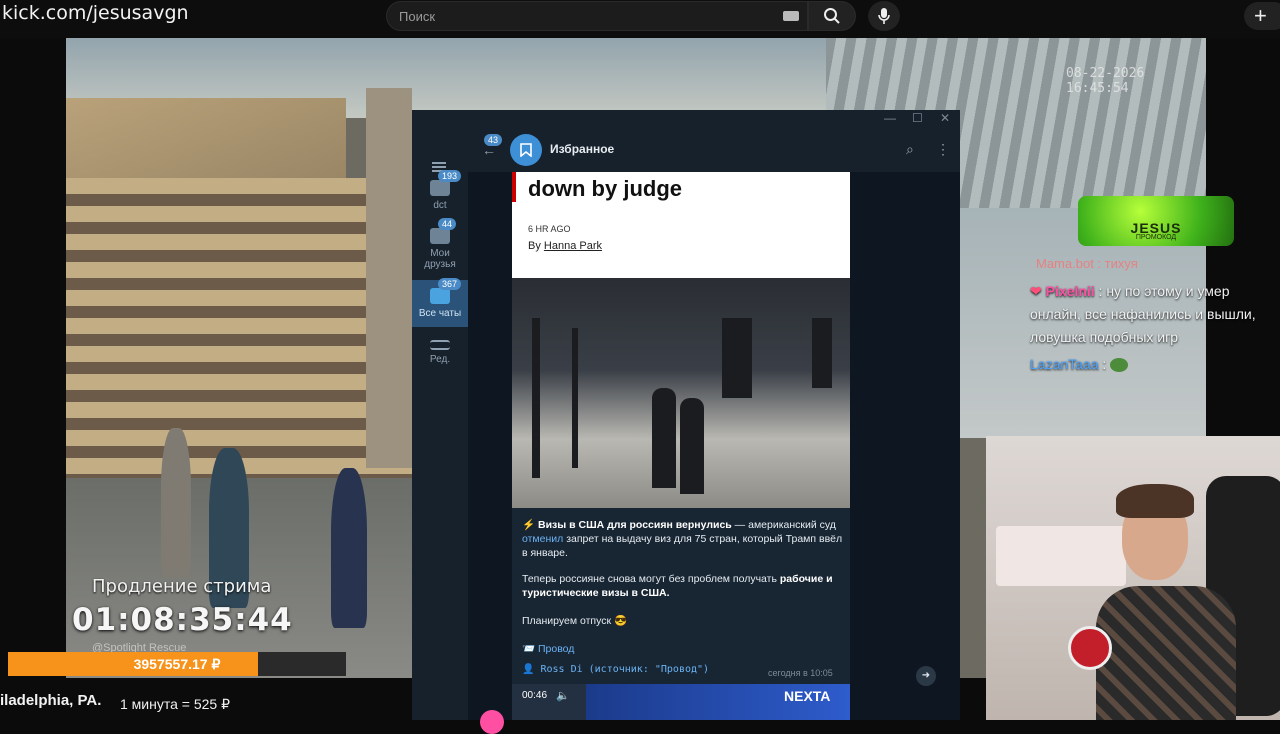 The image size is (1280, 734). I want to click on search-input, so click(577, 16).